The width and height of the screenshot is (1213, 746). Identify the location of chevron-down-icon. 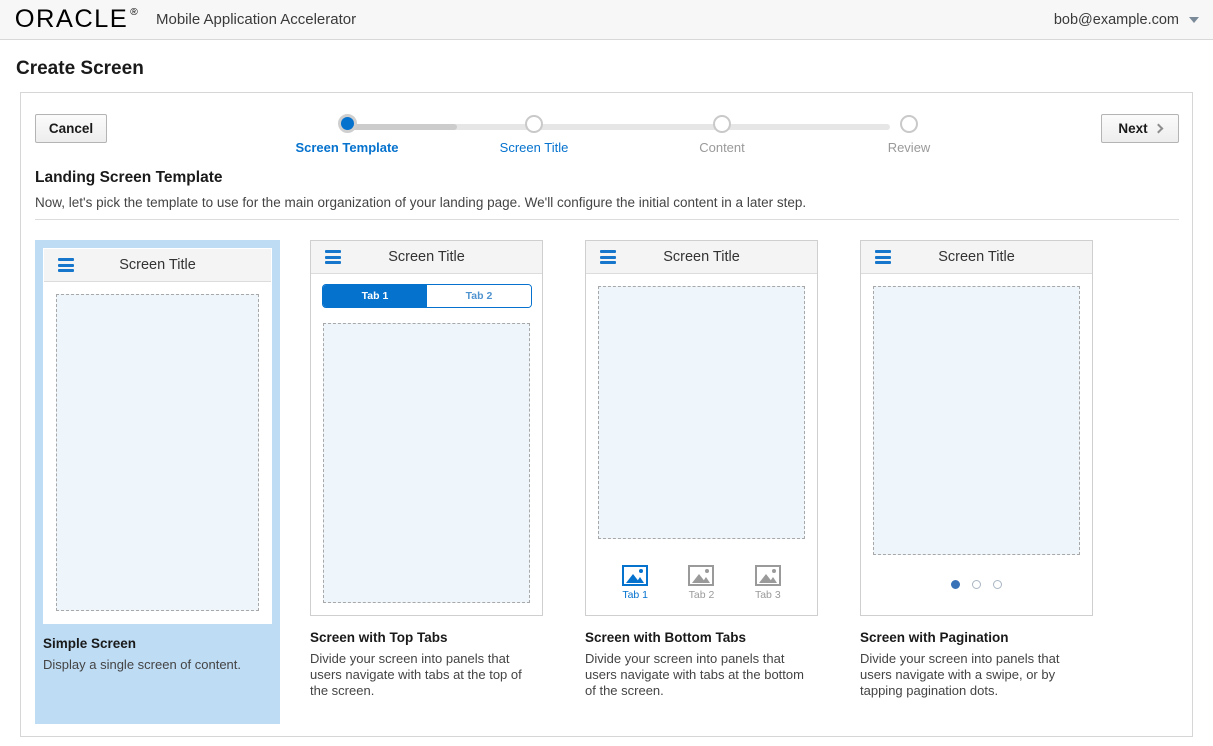
(1194, 19).